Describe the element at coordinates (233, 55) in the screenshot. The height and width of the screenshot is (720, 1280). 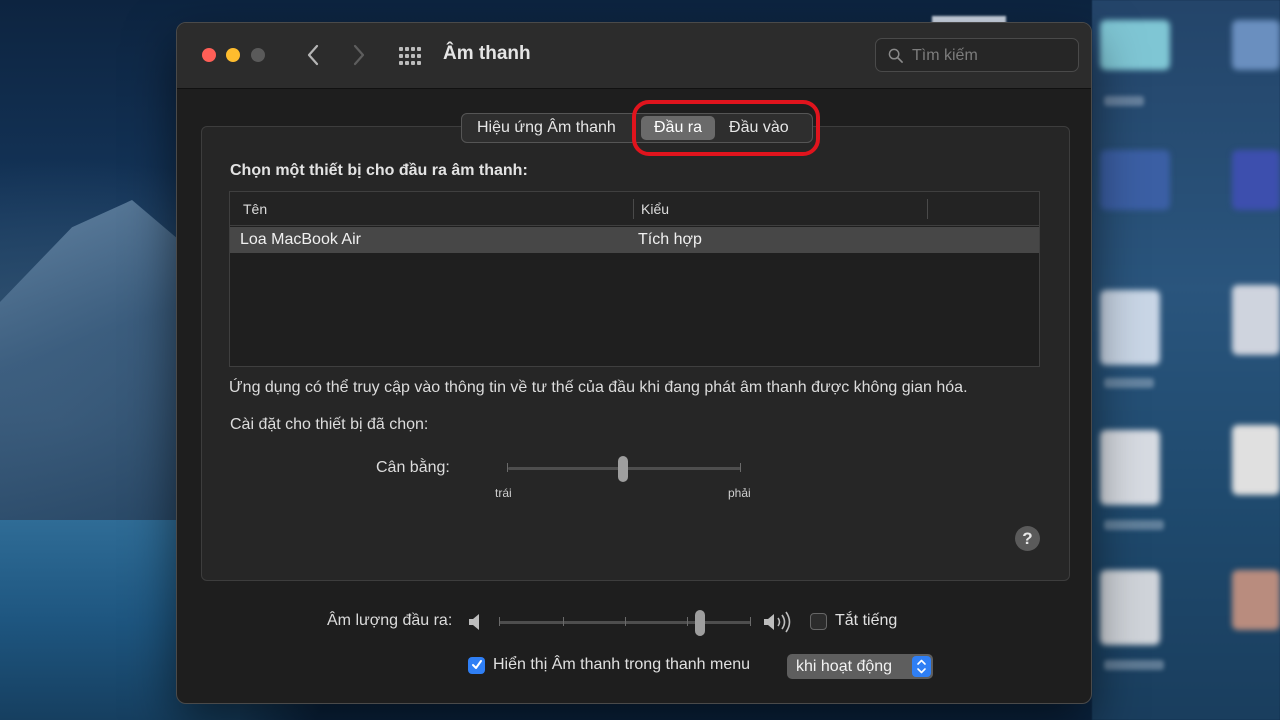
I see `minimize-window-button` at that location.